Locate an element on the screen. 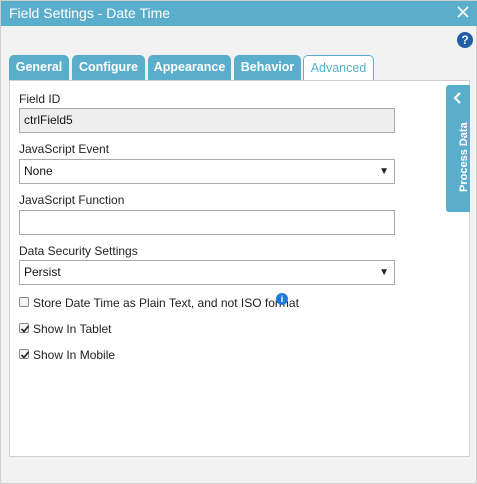  show-in-tablet-label: Show In Tablet is located at coordinates (72, 329).